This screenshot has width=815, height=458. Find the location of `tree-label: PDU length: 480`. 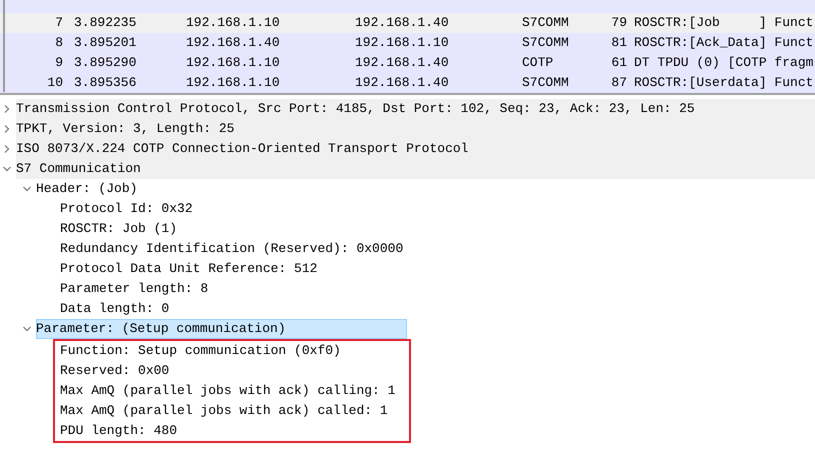

tree-label: PDU length: 480 is located at coordinates (119, 431).